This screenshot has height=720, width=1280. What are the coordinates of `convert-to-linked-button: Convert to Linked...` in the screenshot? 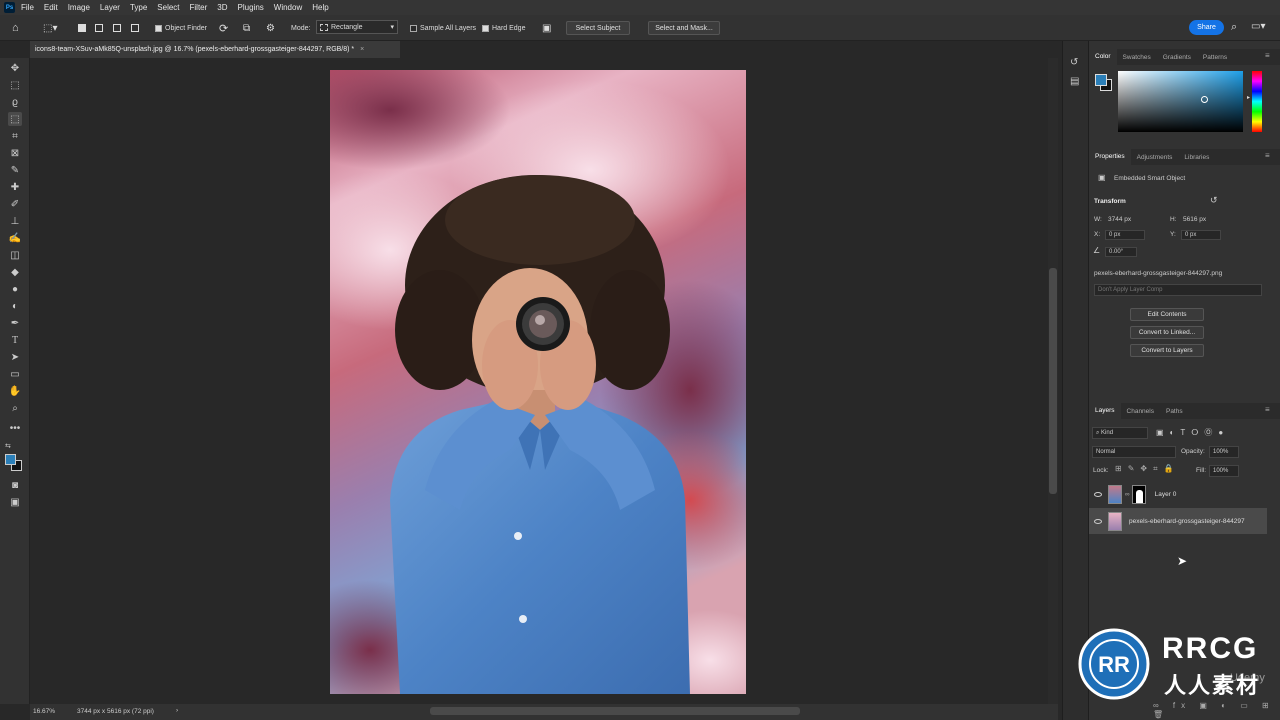 It's located at (1167, 332).